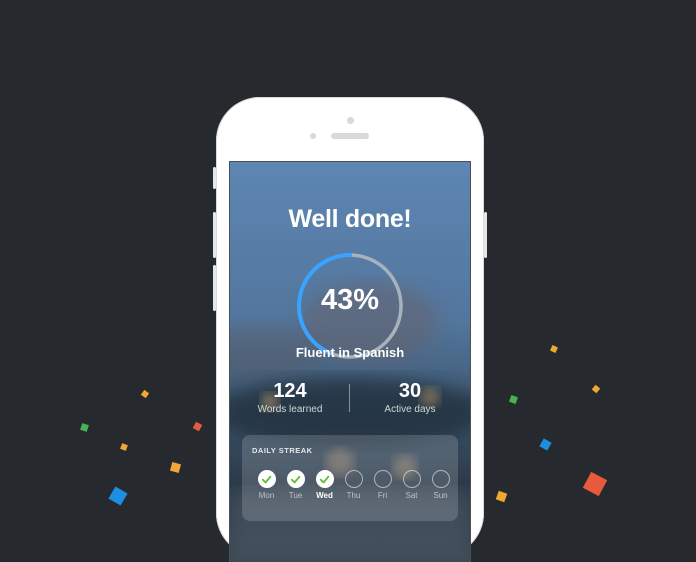  What do you see at coordinates (290, 391) in the screenshot?
I see `stat-value: 124` at bounding box center [290, 391].